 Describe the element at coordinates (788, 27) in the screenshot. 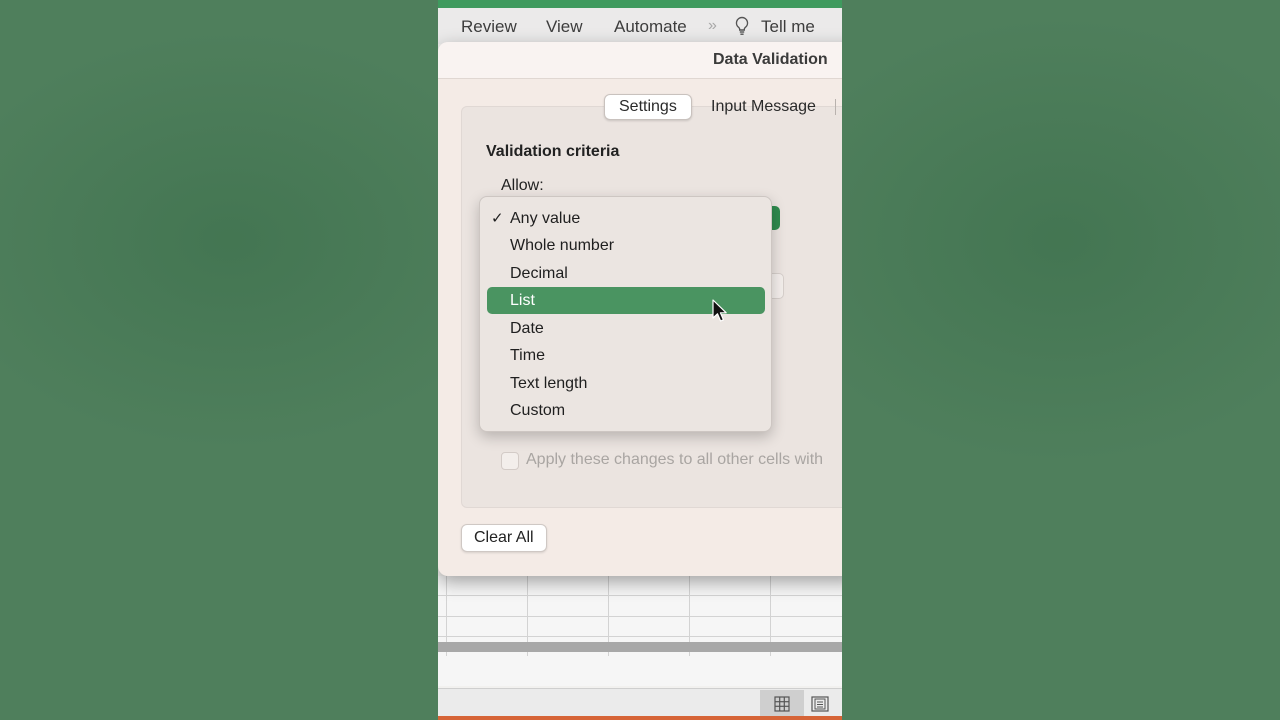

I see `tell-me-search: Tell me` at that location.